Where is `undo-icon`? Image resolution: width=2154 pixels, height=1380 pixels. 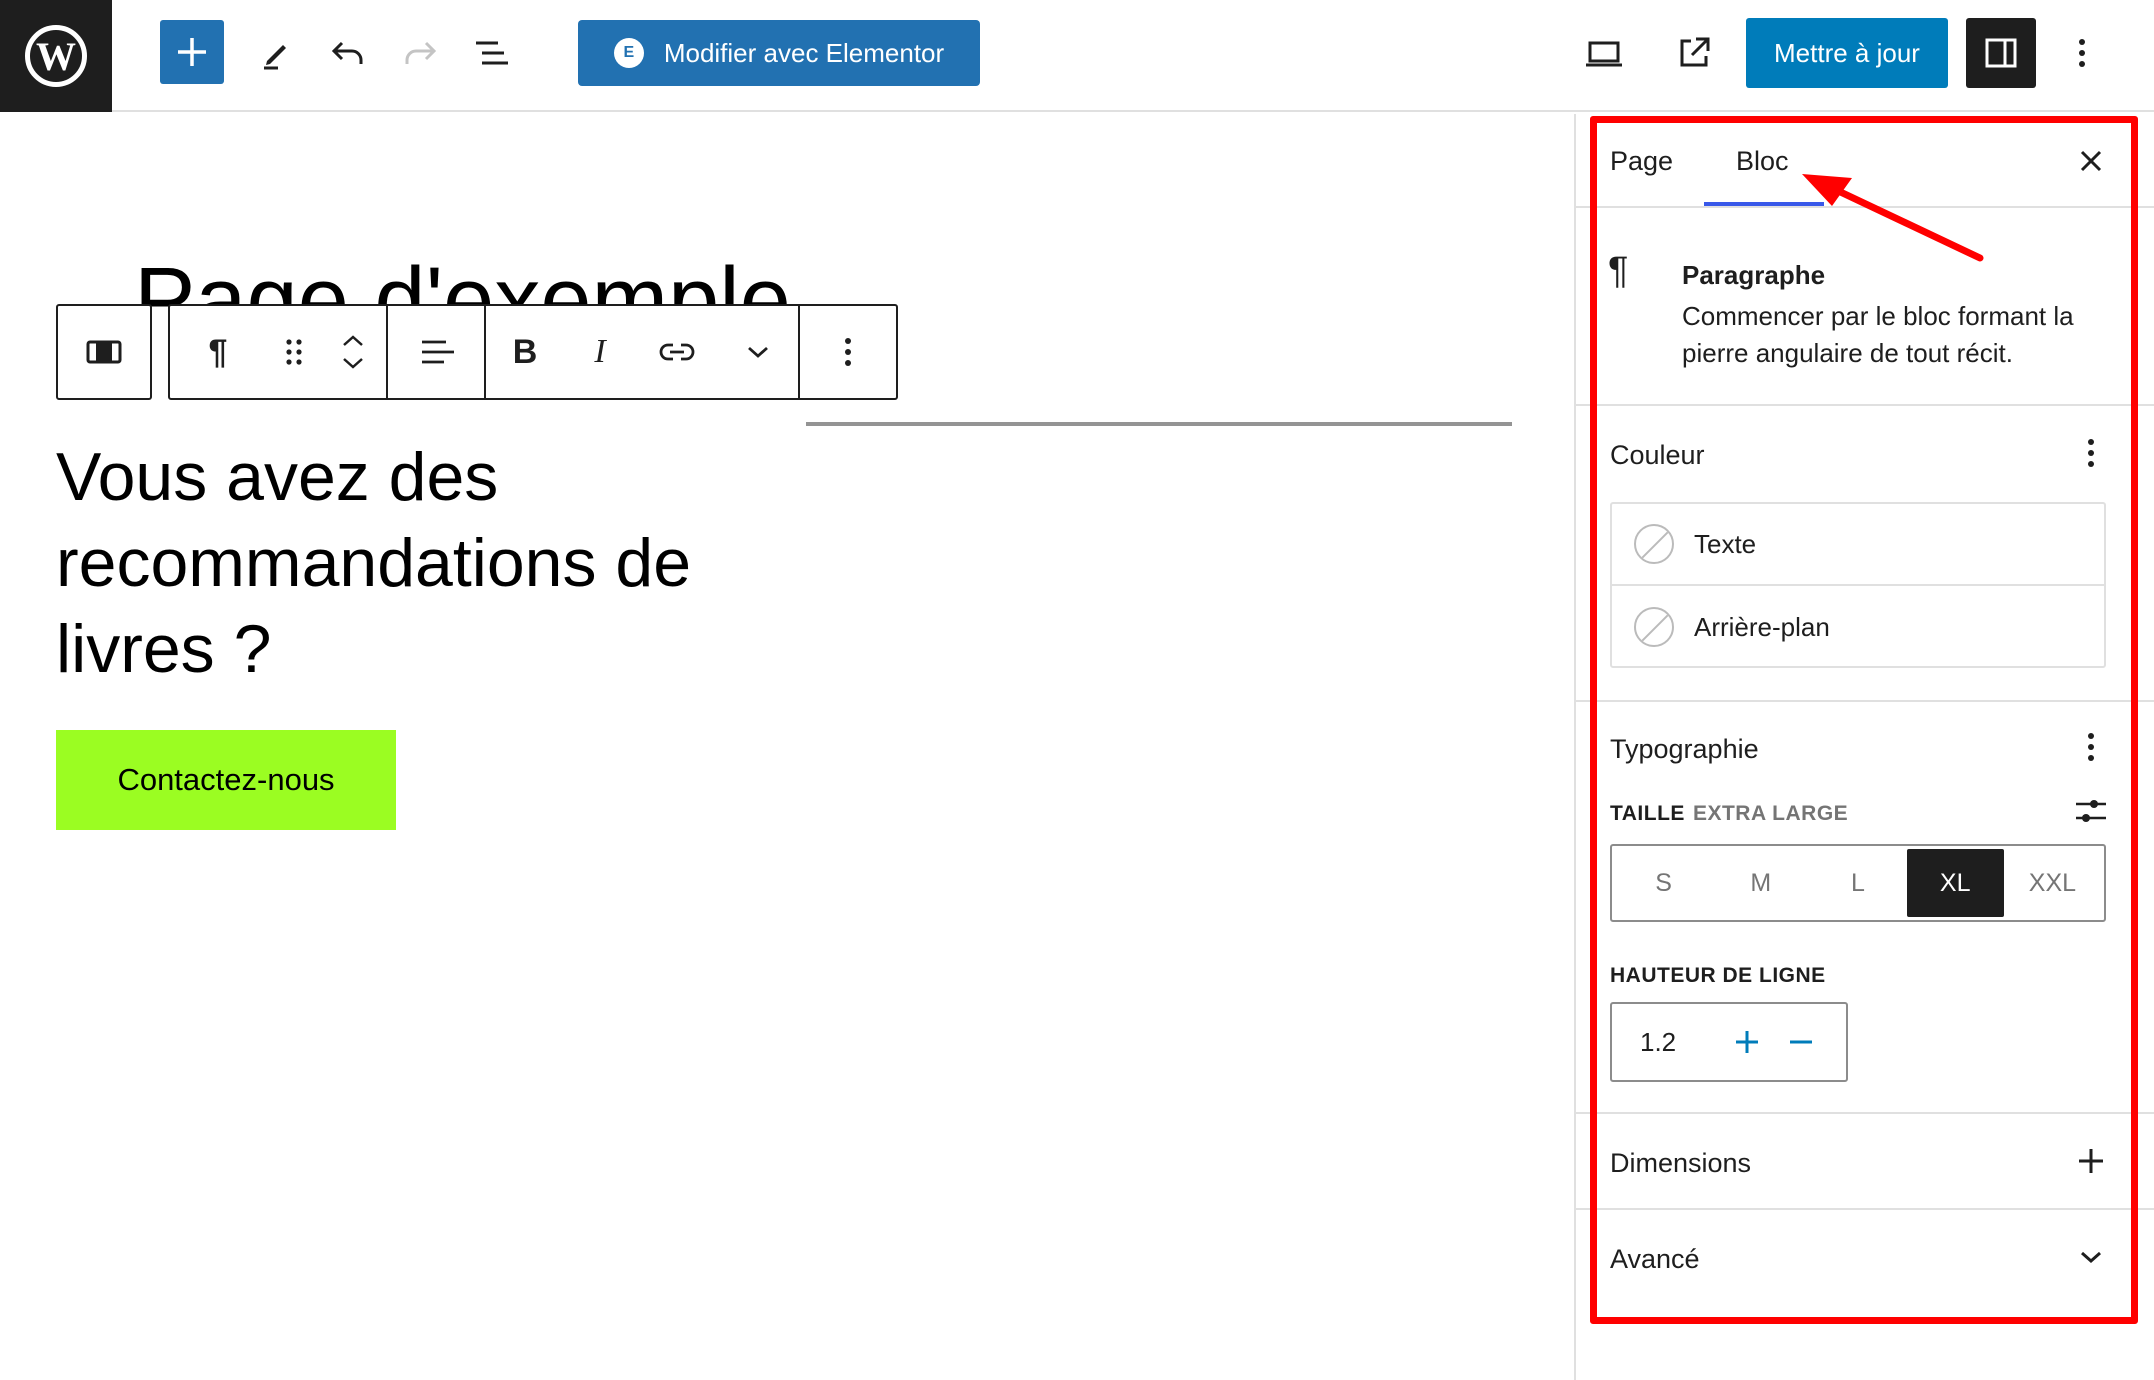 undo-icon is located at coordinates (347, 52).